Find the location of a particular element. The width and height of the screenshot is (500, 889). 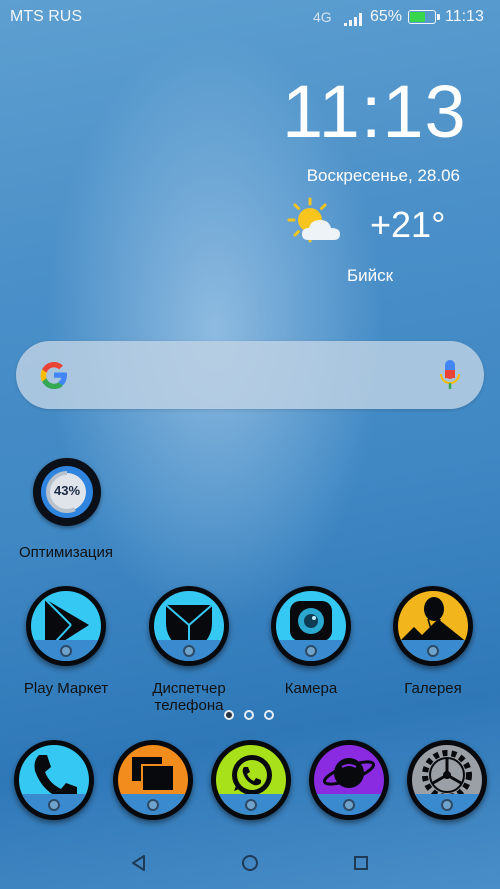

recents-icon is located at coordinates (361, 863).